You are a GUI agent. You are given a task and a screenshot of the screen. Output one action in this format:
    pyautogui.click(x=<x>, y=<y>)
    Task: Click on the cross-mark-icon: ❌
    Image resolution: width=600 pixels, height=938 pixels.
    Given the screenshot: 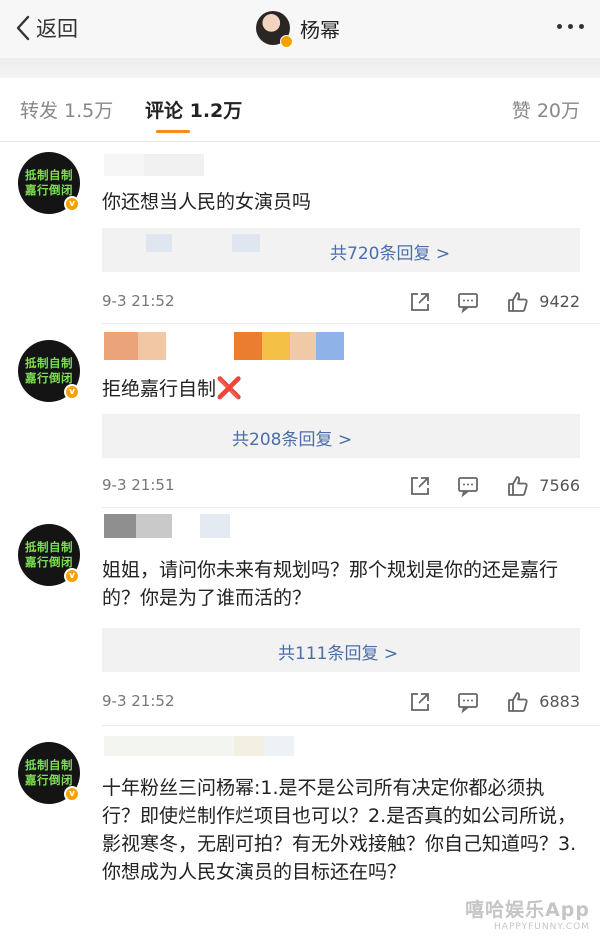 What is the action you would take?
    pyautogui.click(x=229, y=388)
    